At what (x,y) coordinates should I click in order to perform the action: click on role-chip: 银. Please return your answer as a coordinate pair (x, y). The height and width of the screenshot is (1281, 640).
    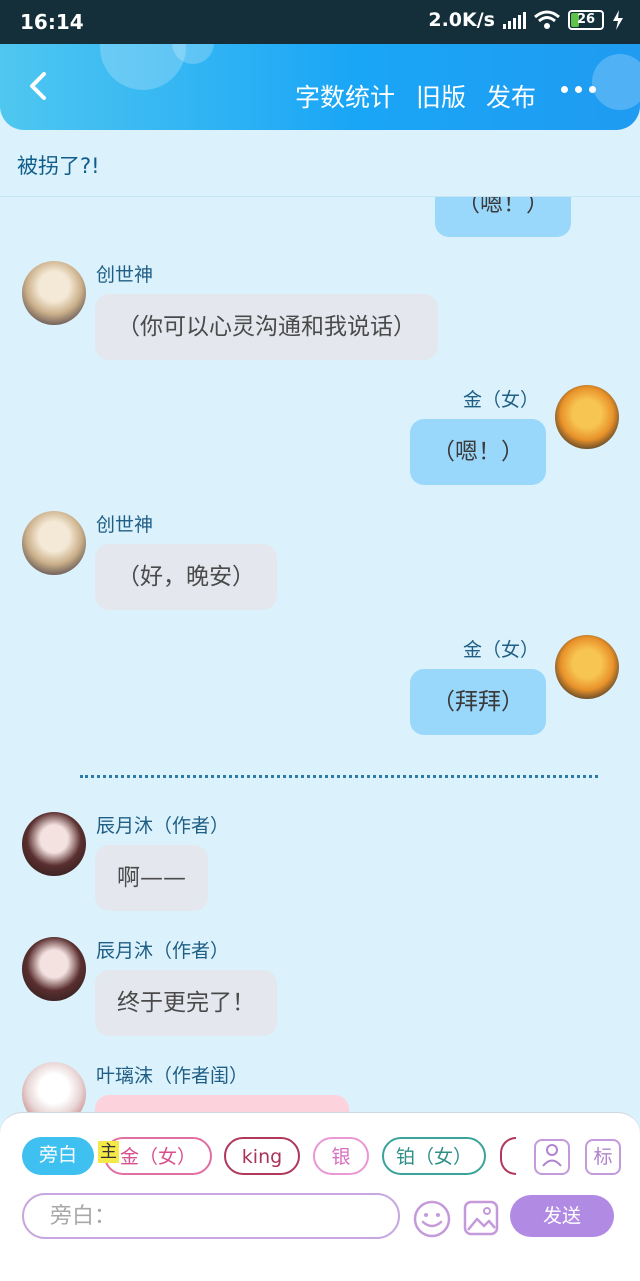
    Looking at the image, I should click on (341, 1156).